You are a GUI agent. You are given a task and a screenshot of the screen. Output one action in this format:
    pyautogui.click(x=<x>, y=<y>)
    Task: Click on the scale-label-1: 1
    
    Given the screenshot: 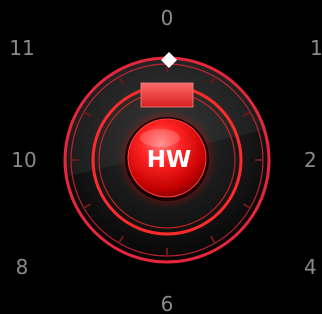 What is the action you would take?
    pyautogui.click(x=316, y=48)
    